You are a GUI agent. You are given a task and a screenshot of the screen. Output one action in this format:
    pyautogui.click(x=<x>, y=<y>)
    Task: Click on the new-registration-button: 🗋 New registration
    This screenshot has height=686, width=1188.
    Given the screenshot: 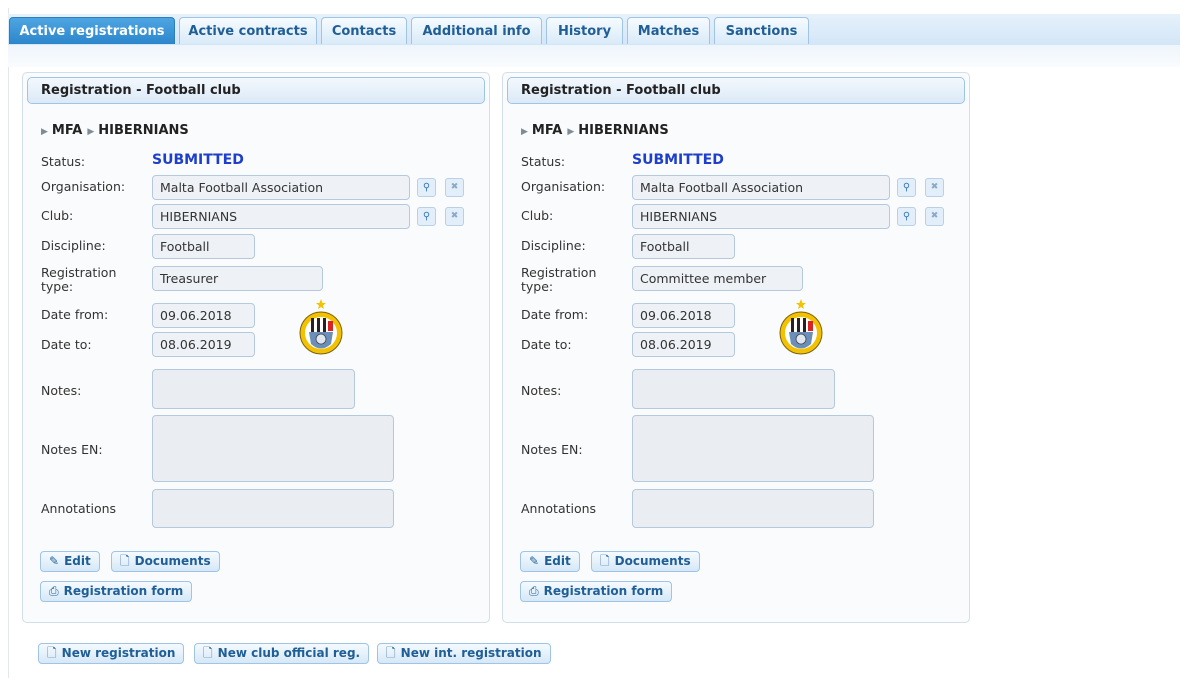 What is the action you would take?
    pyautogui.click(x=111, y=653)
    